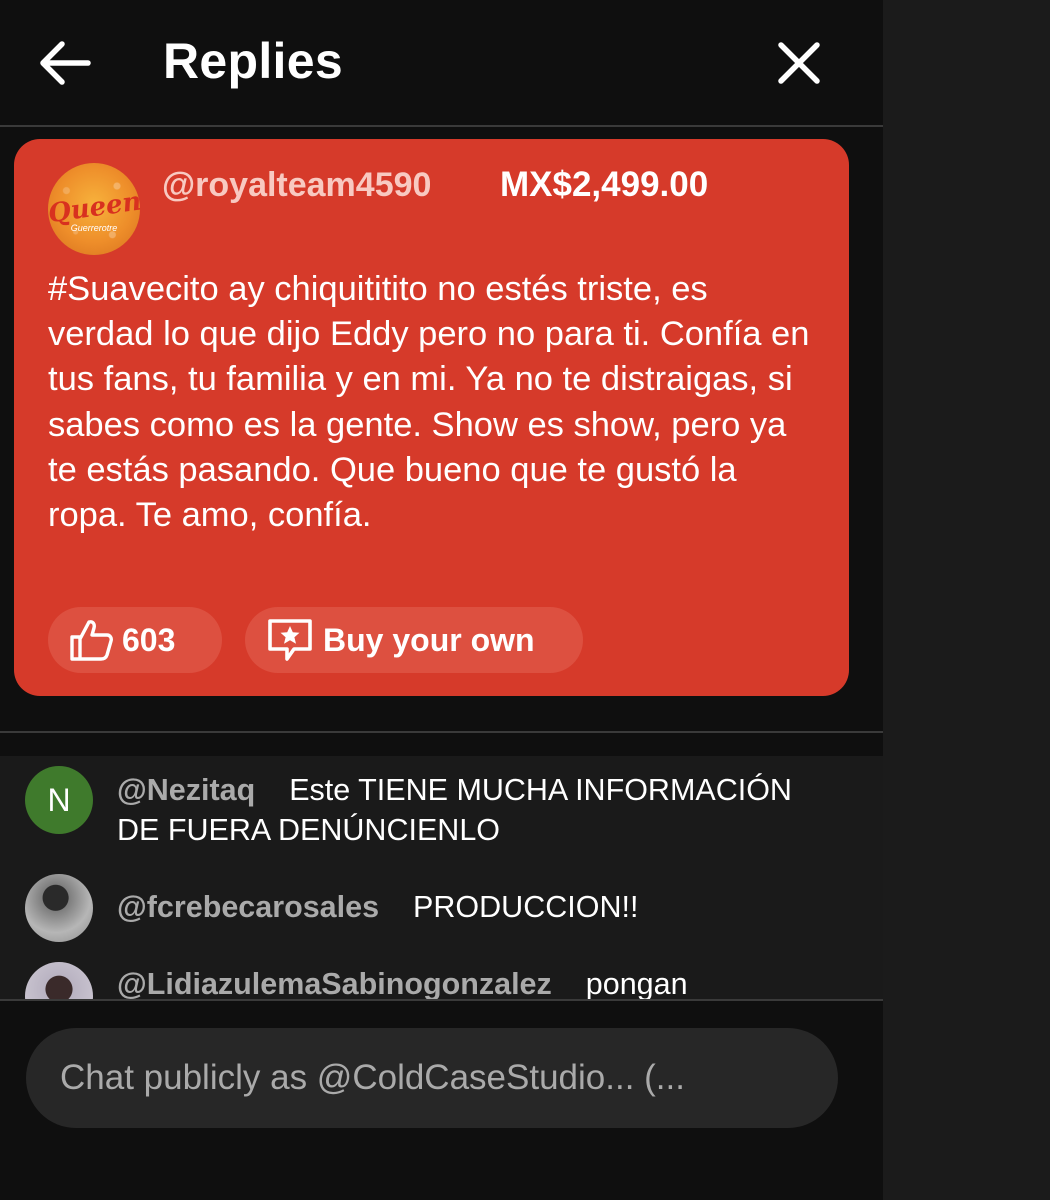 The image size is (1050, 1200). I want to click on super-chat-username: @royalteam4590, so click(312, 185).